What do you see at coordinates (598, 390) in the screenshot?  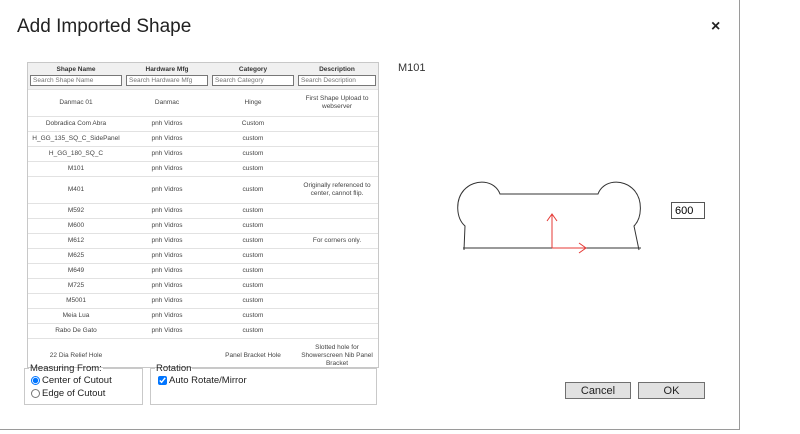 I see `cancel-button: Cancel` at bounding box center [598, 390].